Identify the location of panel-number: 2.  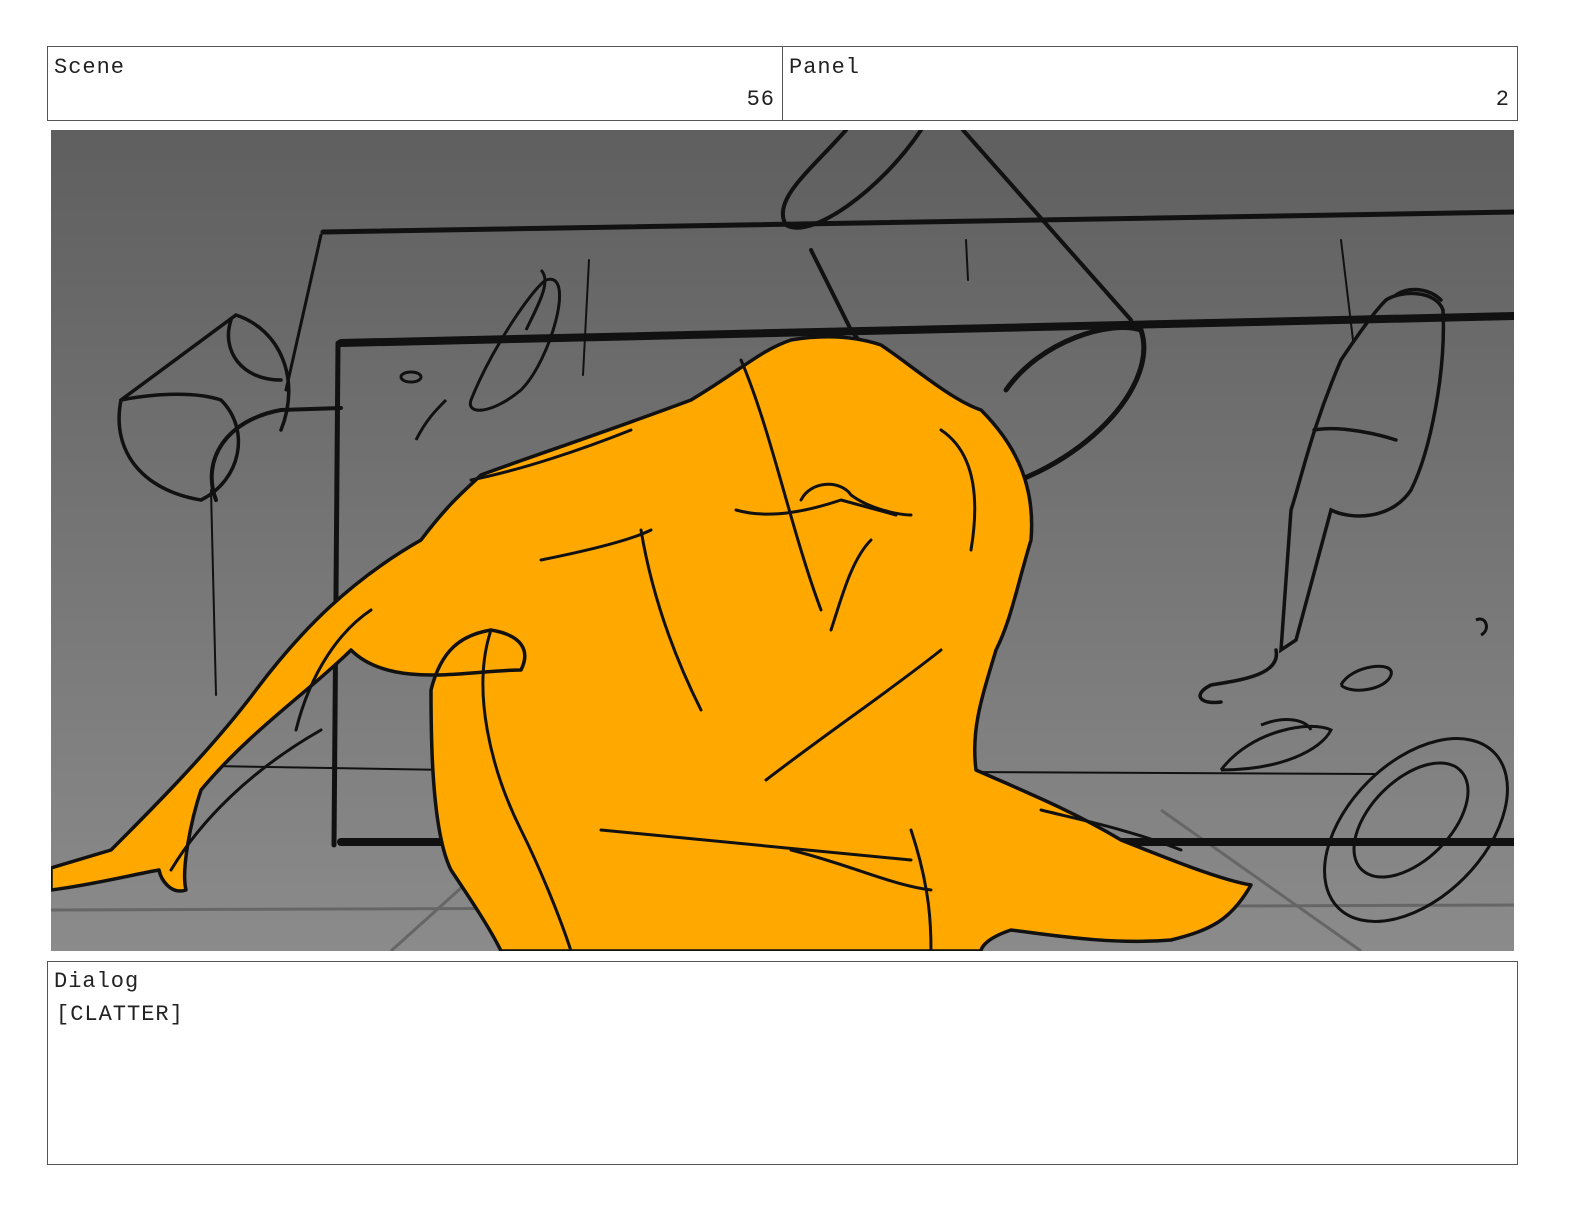
(1502, 99).